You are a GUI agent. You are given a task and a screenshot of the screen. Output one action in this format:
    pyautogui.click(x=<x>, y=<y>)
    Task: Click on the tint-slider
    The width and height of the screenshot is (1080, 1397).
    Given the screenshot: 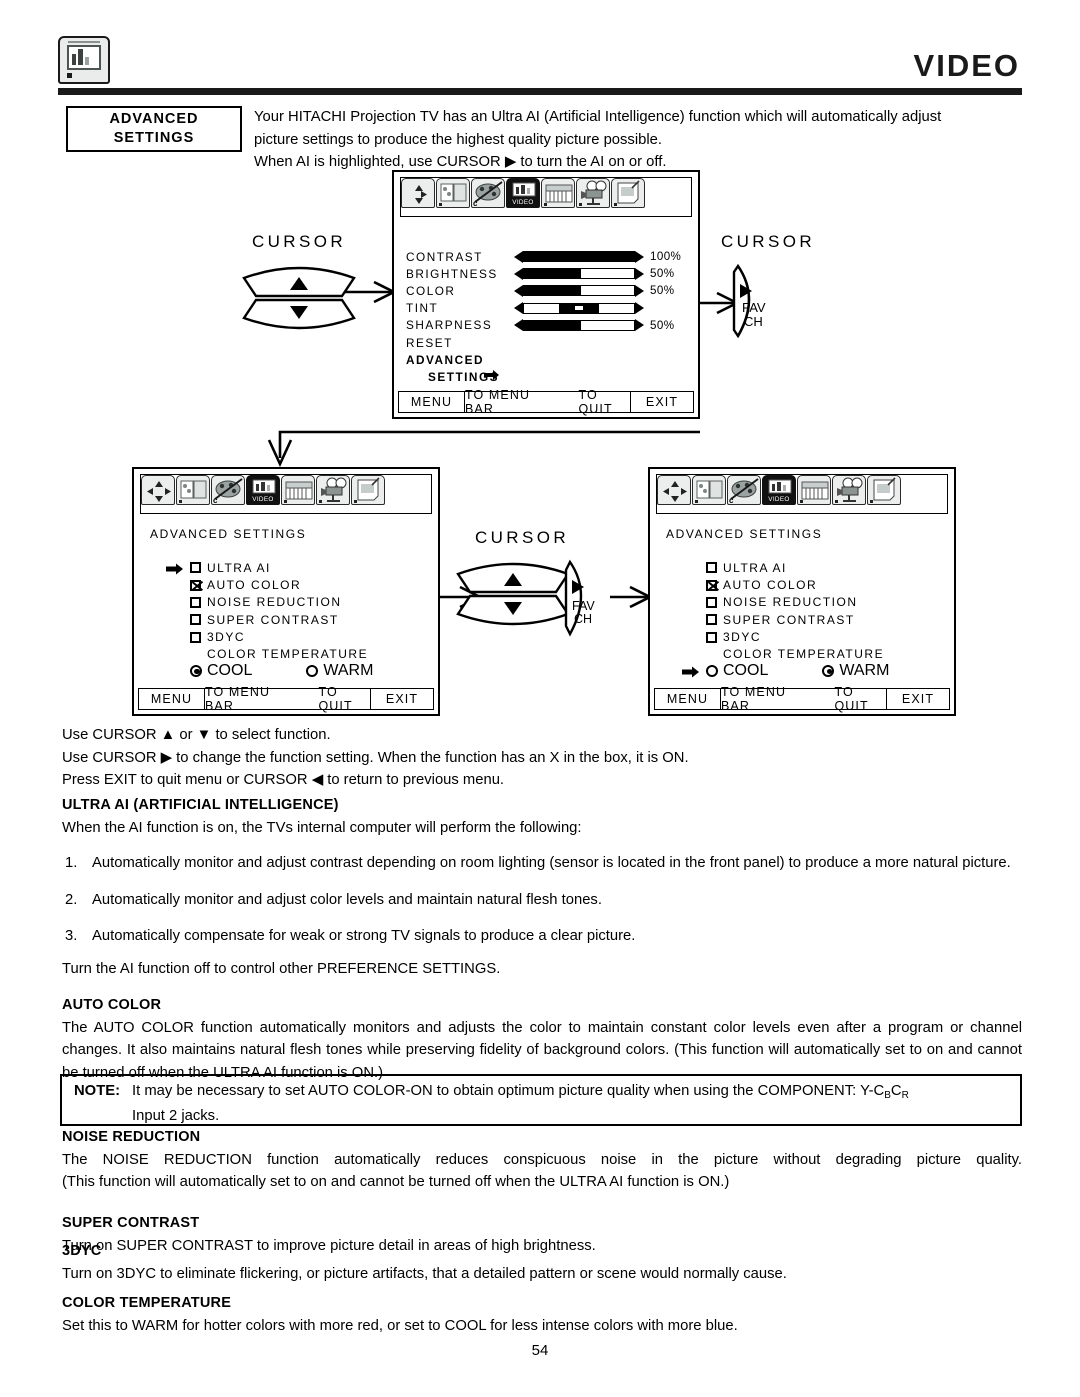 What is the action you would take?
    pyautogui.click(x=579, y=308)
    